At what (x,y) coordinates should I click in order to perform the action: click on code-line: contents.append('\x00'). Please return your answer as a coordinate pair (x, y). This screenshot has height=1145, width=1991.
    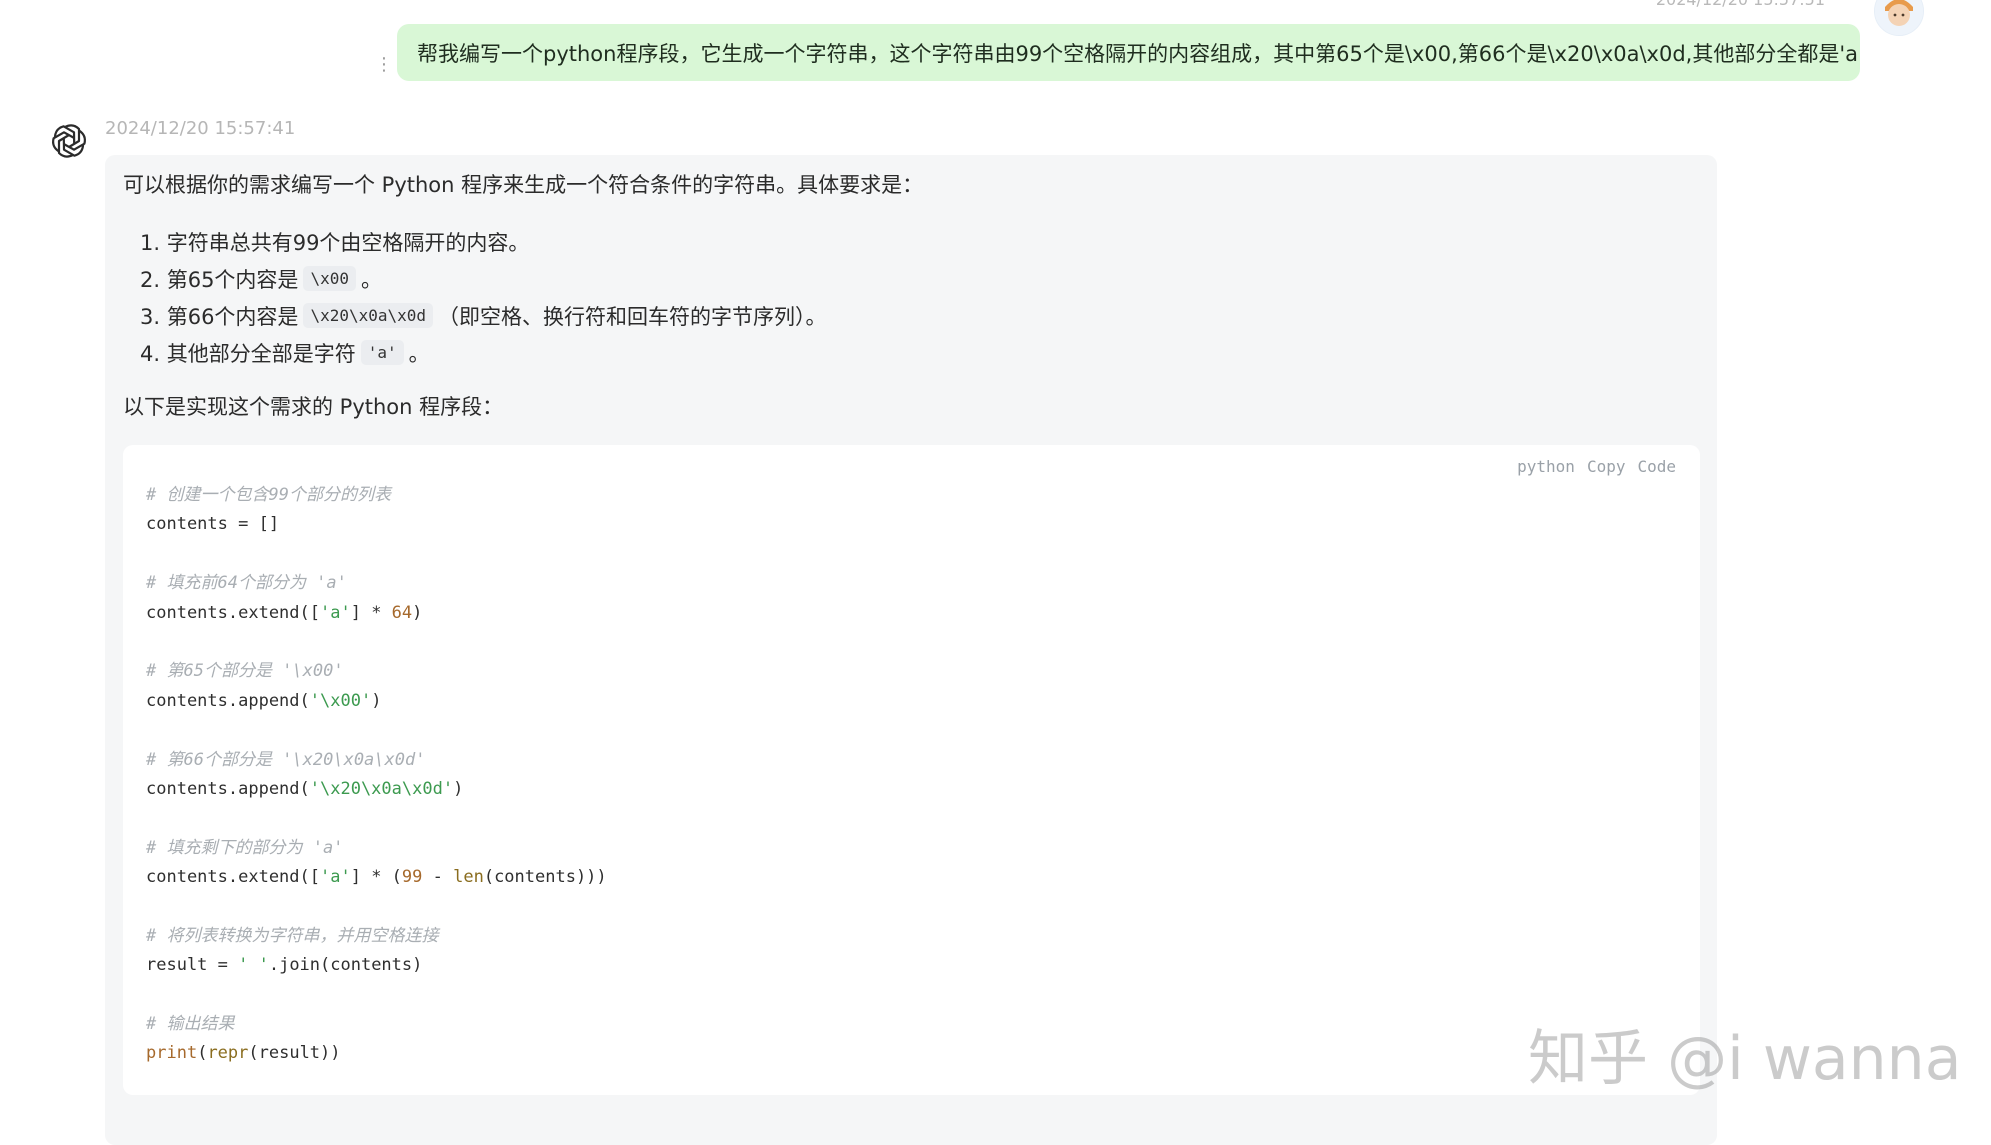
    Looking at the image, I should click on (376, 701).